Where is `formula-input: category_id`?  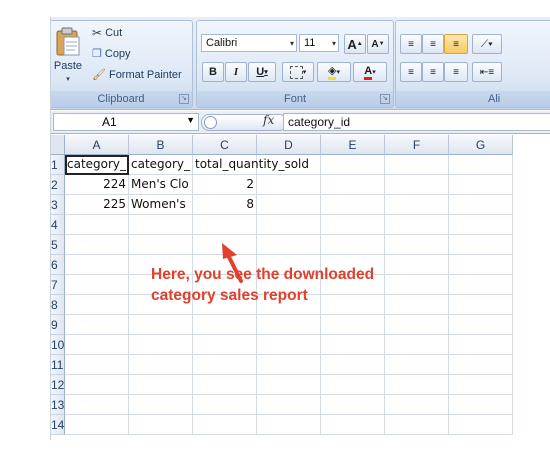
formula-input: category_id is located at coordinates (416, 122).